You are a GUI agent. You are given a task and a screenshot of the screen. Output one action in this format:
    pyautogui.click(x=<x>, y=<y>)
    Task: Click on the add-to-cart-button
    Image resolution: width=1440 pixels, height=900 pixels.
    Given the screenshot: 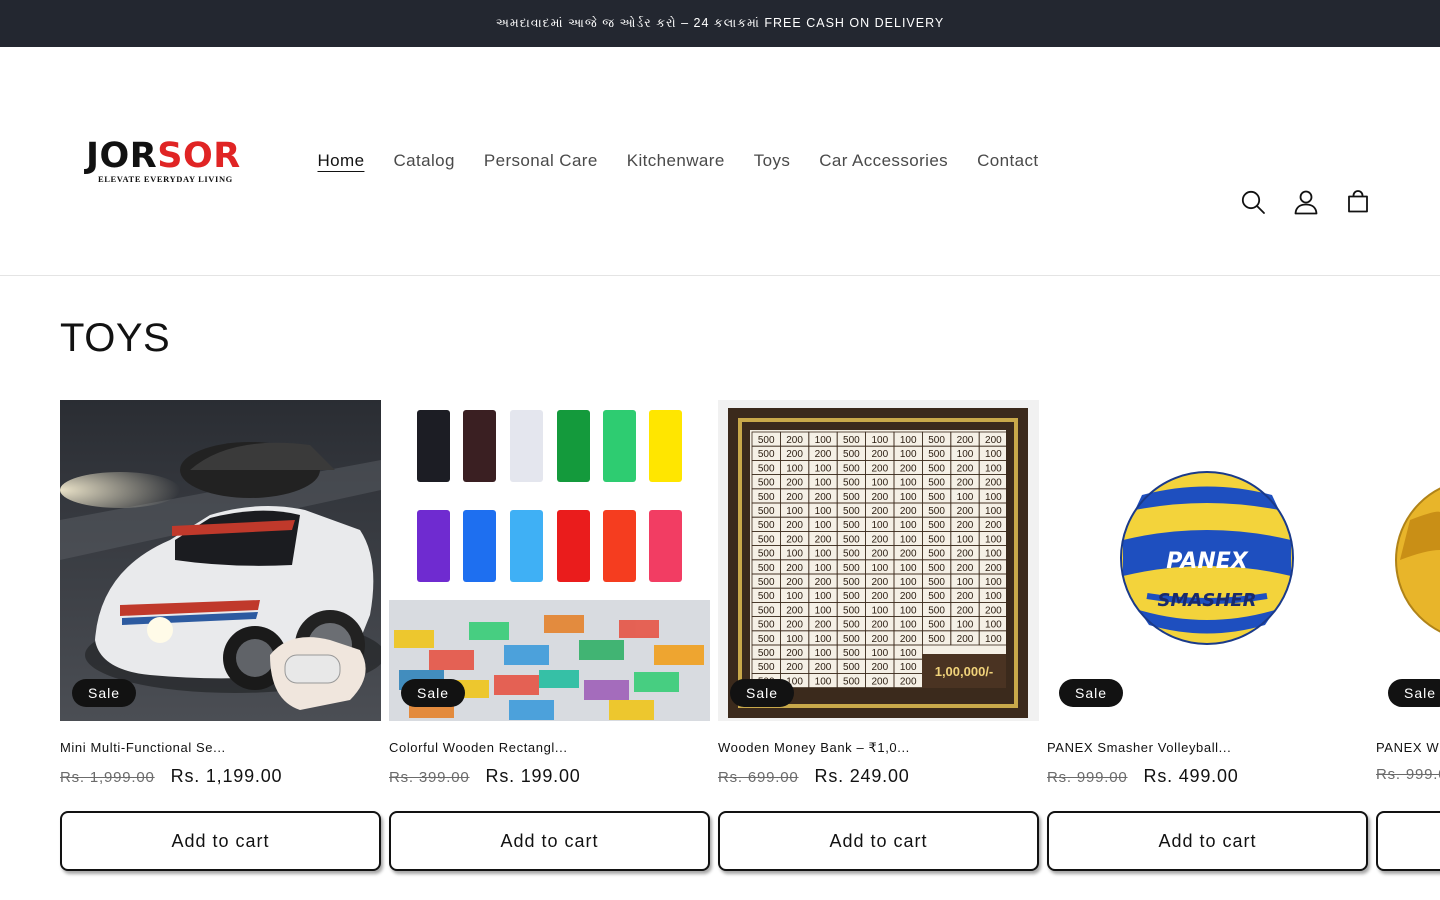 What is the action you would take?
    pyautogui.click(x=1408, y=841)
    